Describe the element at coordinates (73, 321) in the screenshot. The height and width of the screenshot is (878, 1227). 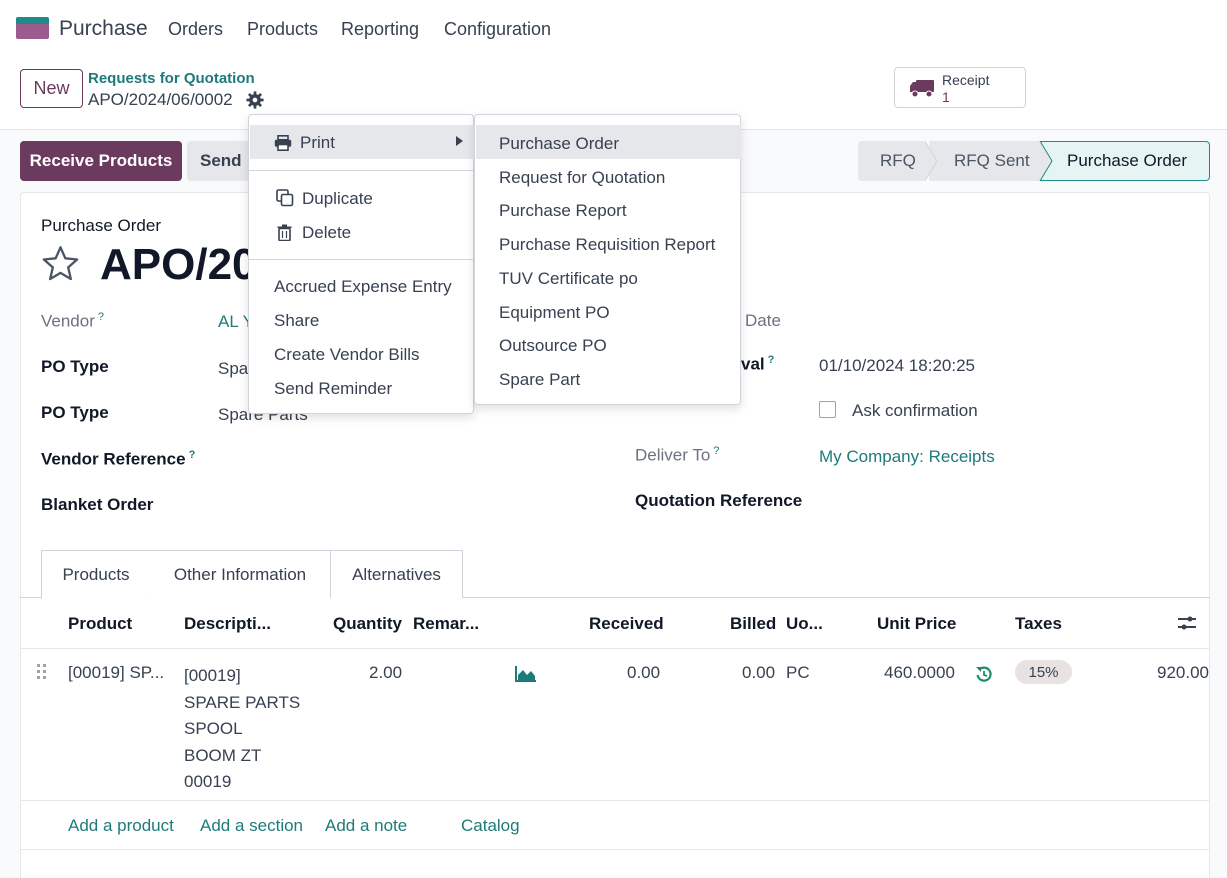
I see `vendor-label: Vendor?` at that location.